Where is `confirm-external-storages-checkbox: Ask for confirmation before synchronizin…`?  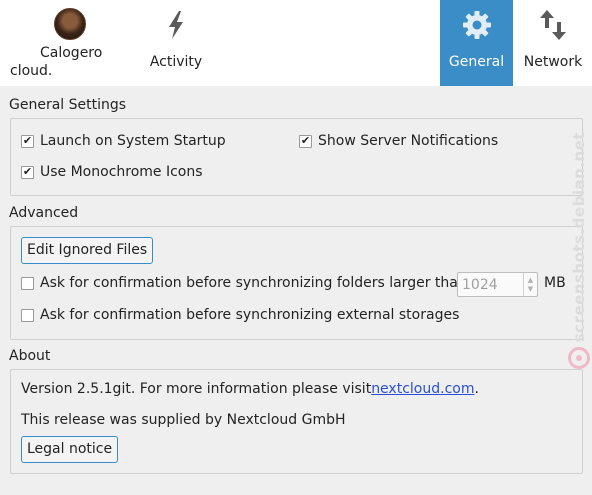
confirm-external-storages-checkbox: Ask for confirmation before synchronizin… is located at coordinates (240, 315).